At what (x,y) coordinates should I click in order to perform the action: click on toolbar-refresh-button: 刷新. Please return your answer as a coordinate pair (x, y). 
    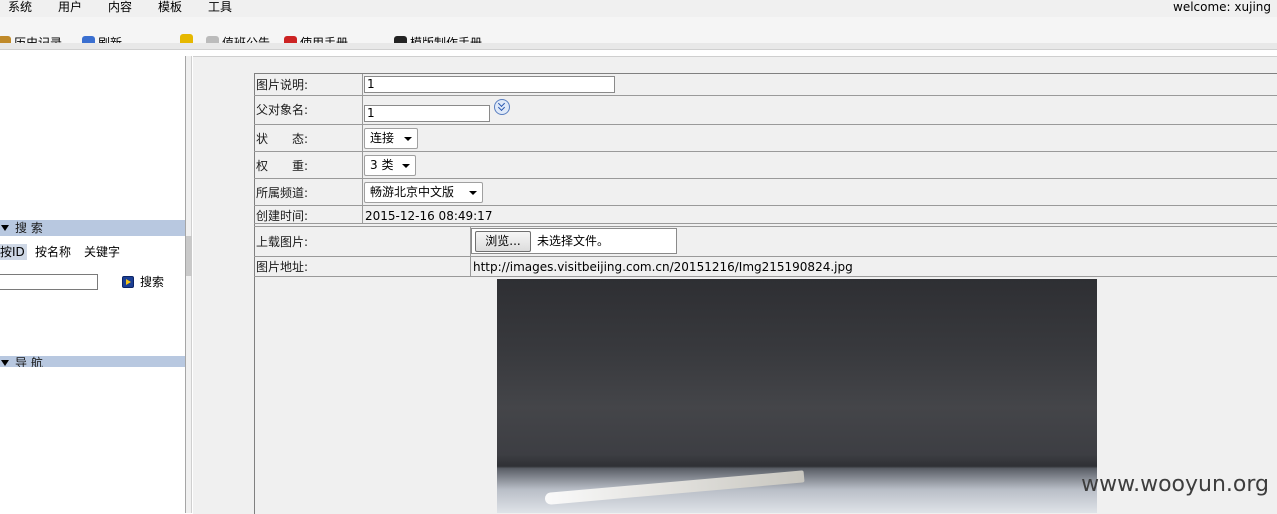
    Looking at the image, I should click on (102, 38).